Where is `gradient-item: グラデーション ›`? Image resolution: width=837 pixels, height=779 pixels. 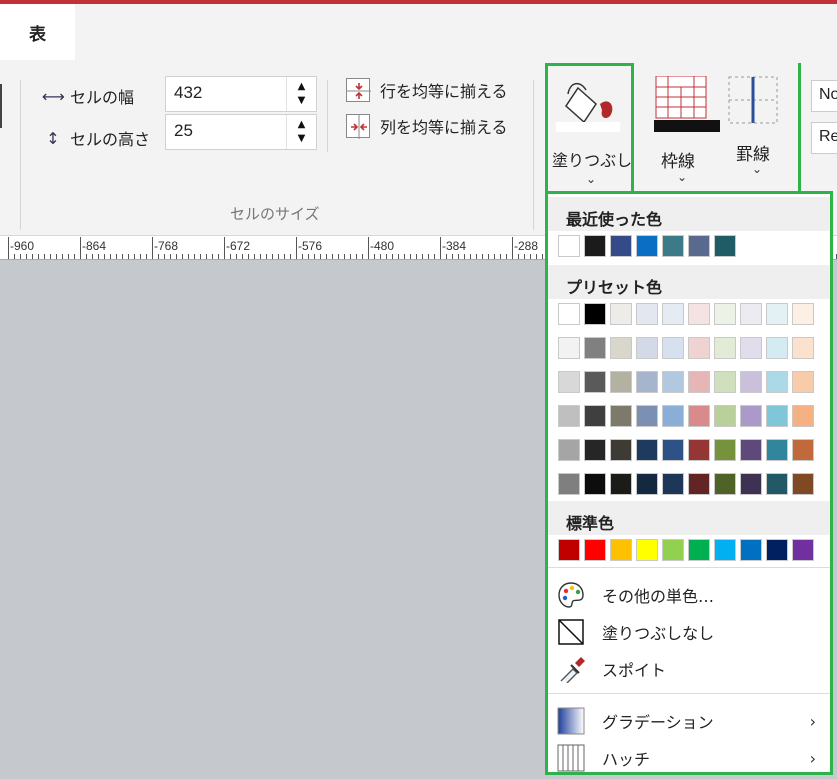
gradient-item: グラデーション › is located at coordinates (691, 721).